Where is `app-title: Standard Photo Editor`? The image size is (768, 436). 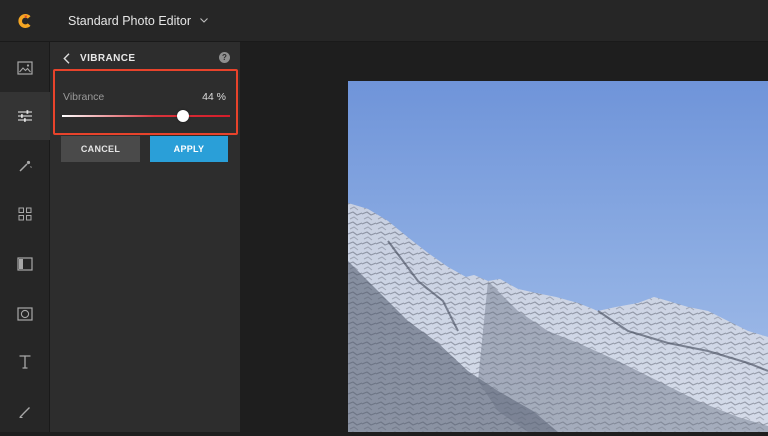 app-title: Standard Photo Editor is located at coordinates (129, 20).